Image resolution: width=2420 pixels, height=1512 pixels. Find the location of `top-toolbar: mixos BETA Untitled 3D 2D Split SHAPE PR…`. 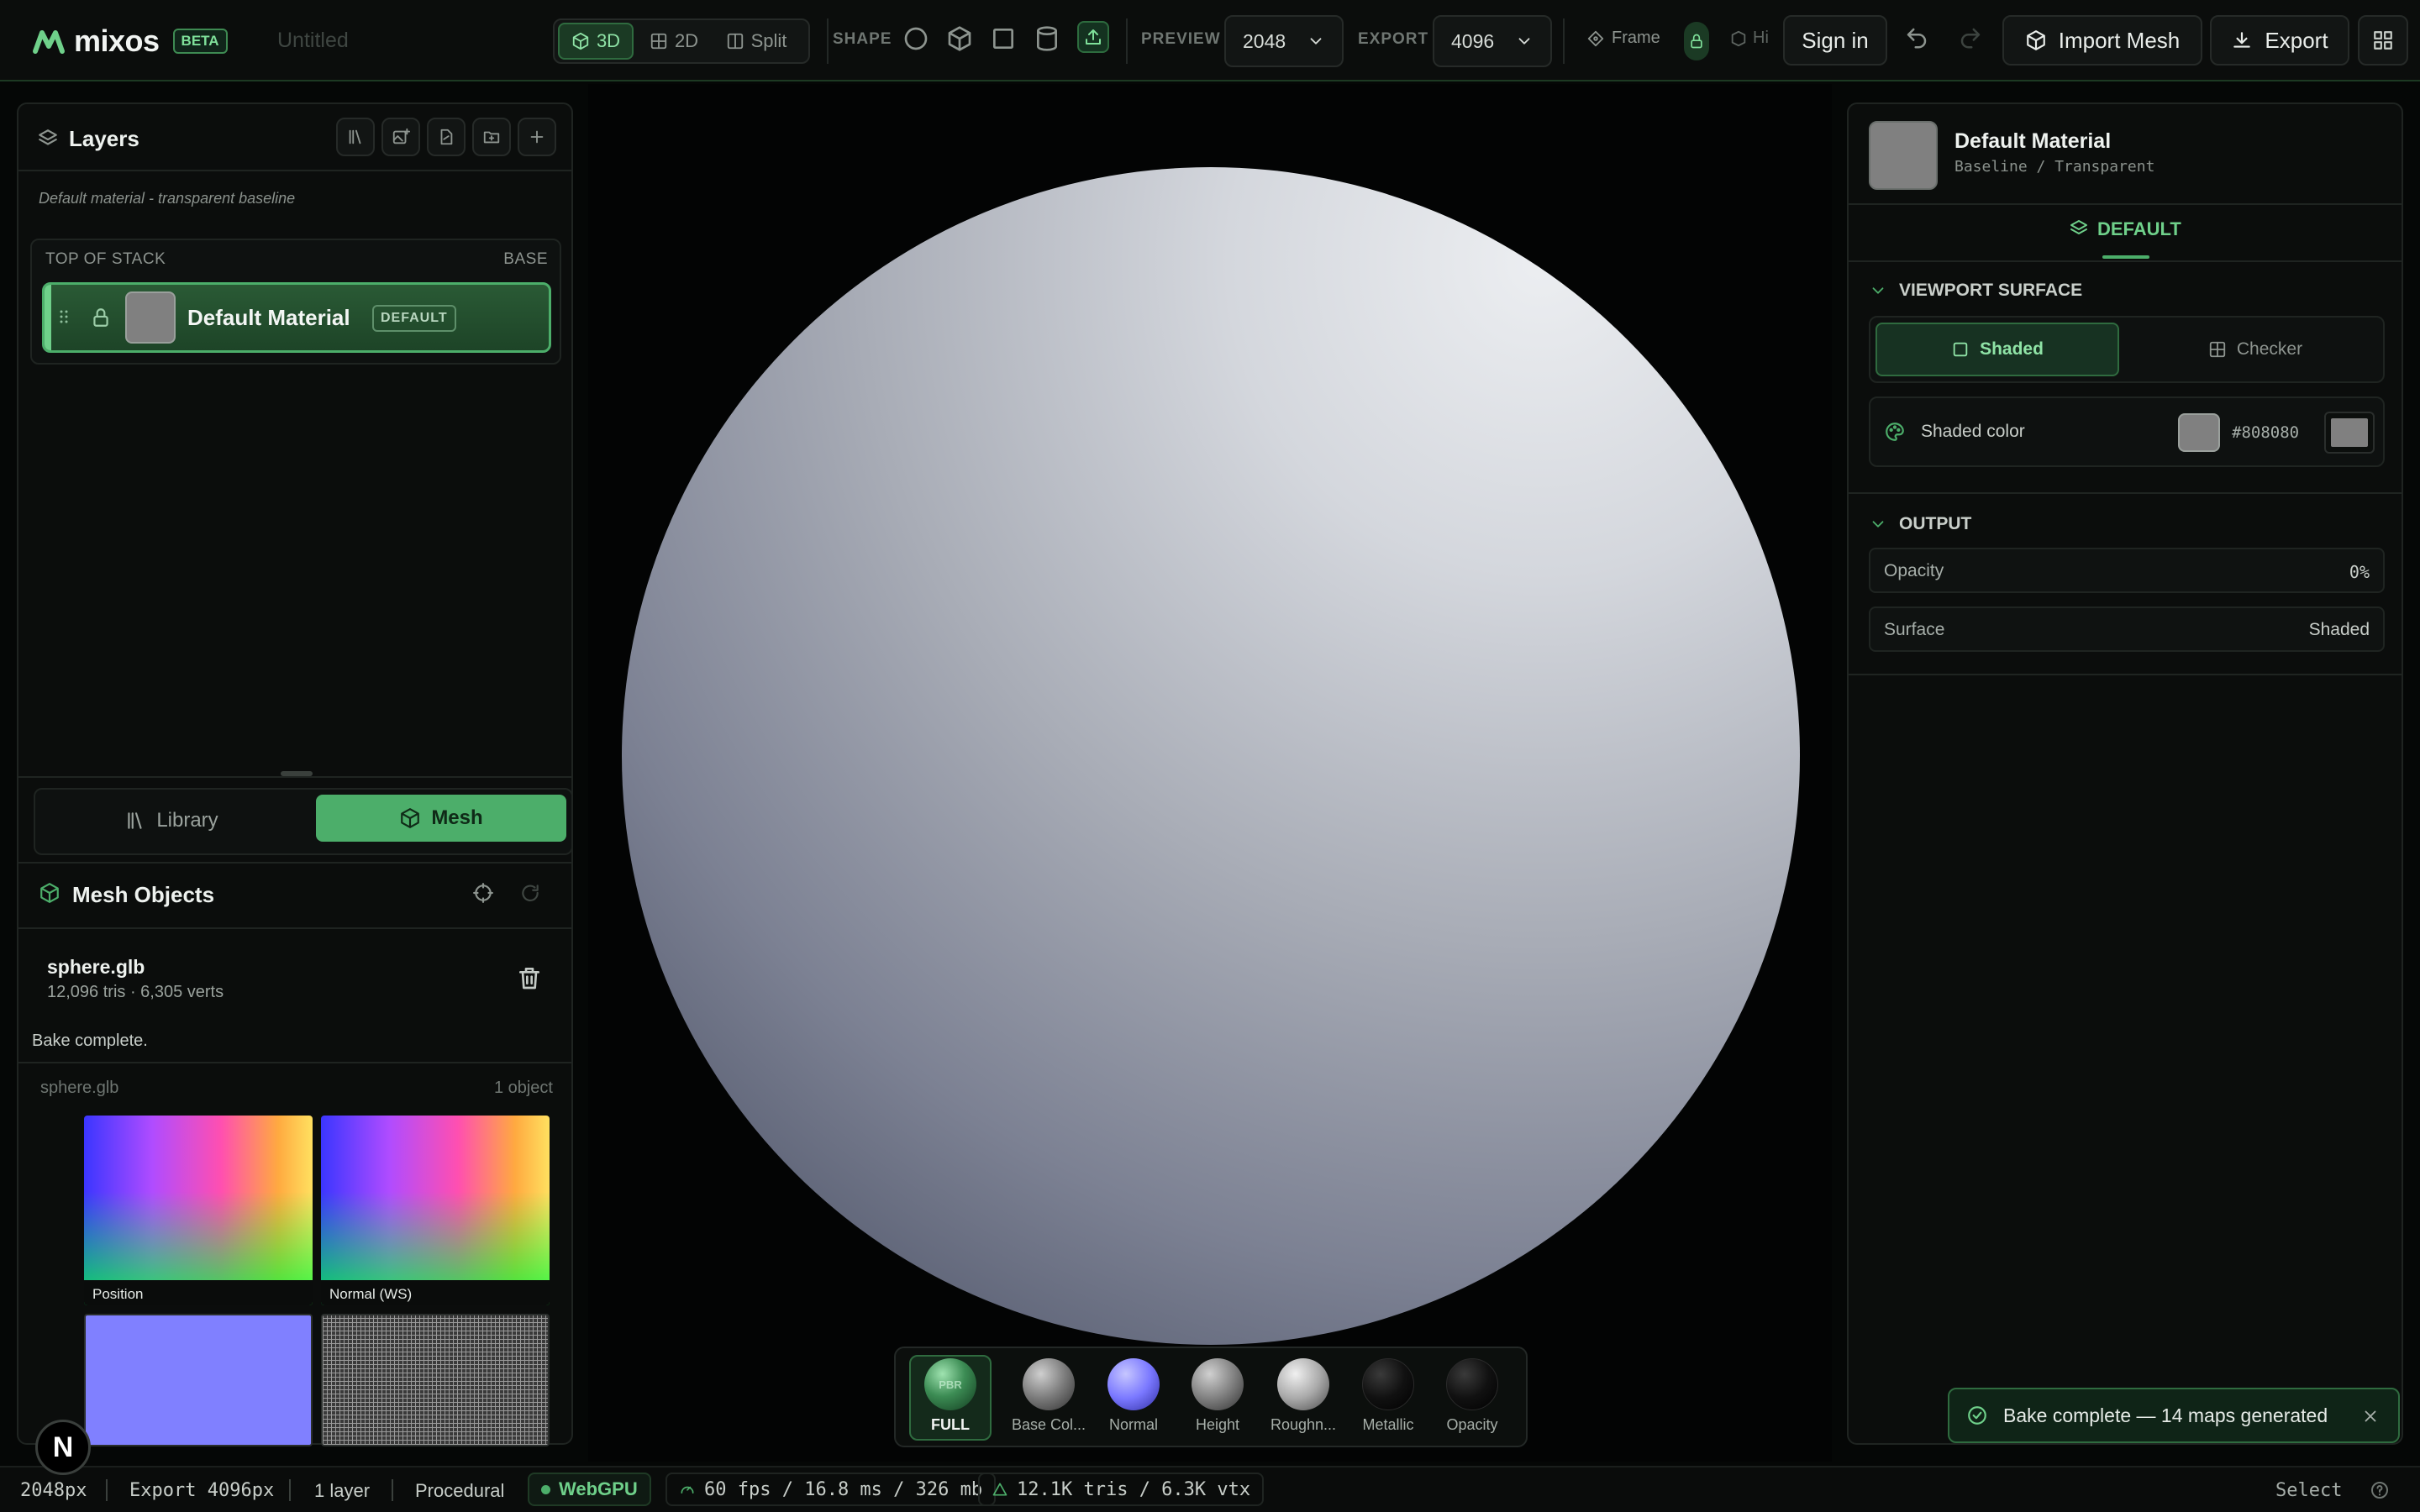

top-toolbar: mixos BETA Untitled 3D 2D Split SHAPE PR… is located at coordinates (1210, 40).